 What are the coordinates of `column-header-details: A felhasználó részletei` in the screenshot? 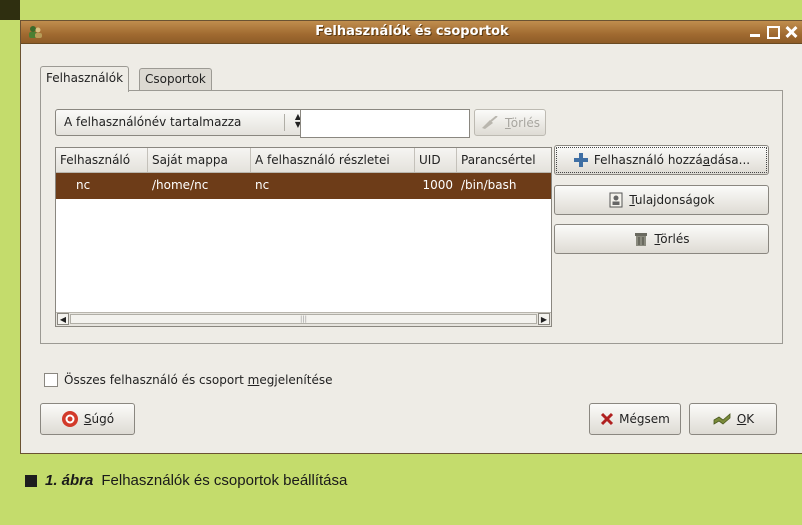 It's located at (333, 160).